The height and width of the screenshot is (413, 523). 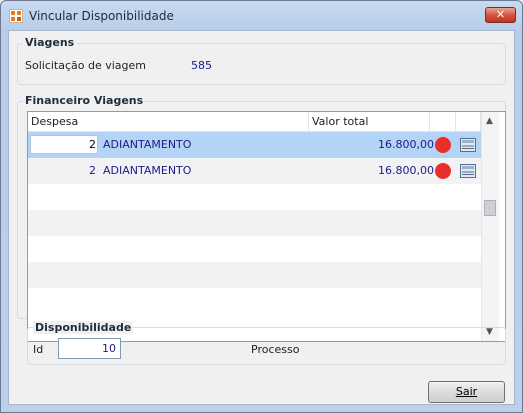 I want to click on solicitacao-label: Solicitação de viagem, so click(x=86, y=65).